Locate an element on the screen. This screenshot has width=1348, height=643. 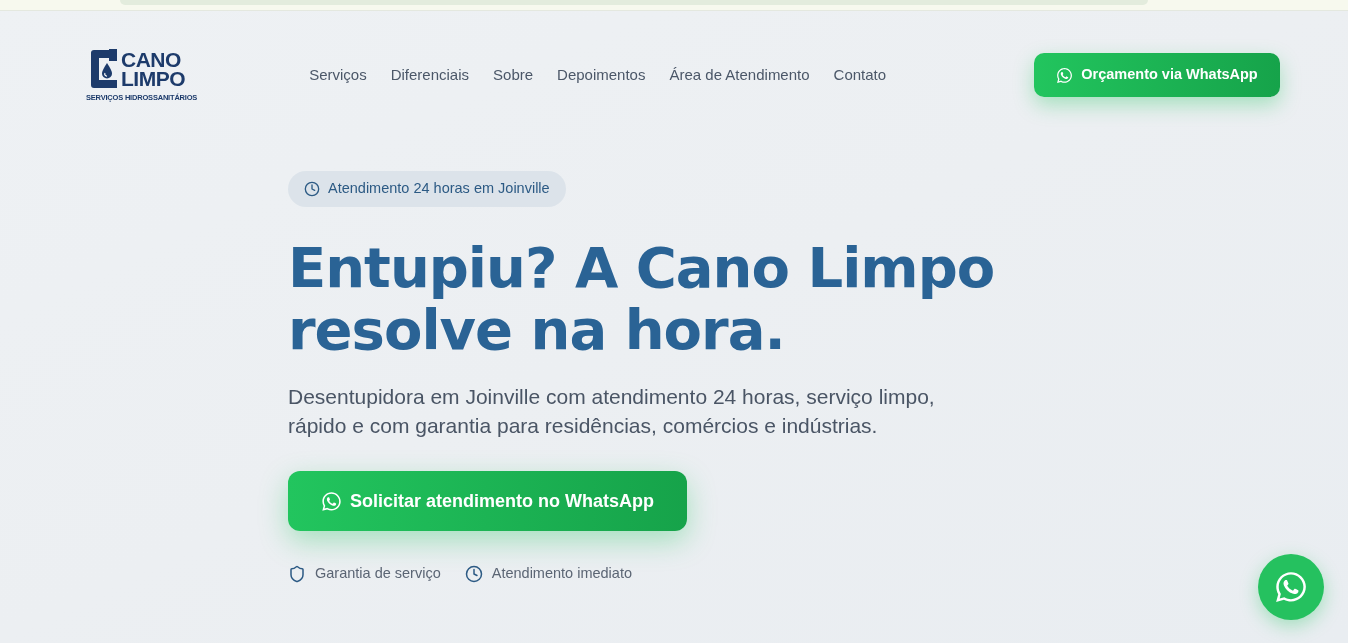
hero-title: Entupiu? A Cano Limpo resolve na hora. is located at coordinates (642, 299).